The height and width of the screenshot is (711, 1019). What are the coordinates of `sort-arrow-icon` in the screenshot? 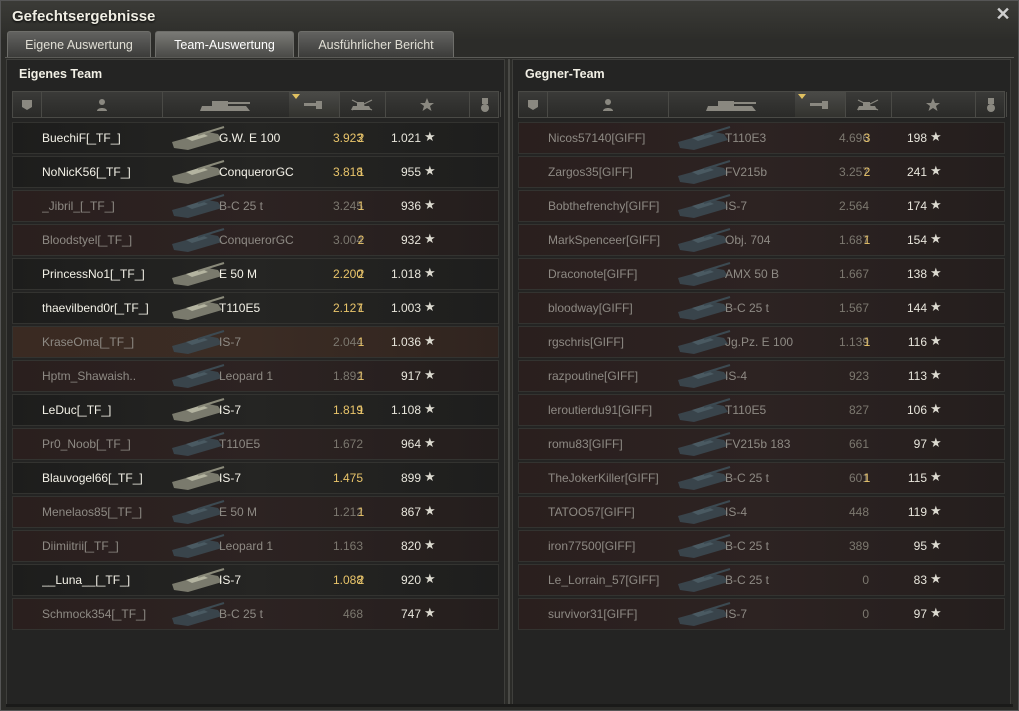 It's located at (802, 96).